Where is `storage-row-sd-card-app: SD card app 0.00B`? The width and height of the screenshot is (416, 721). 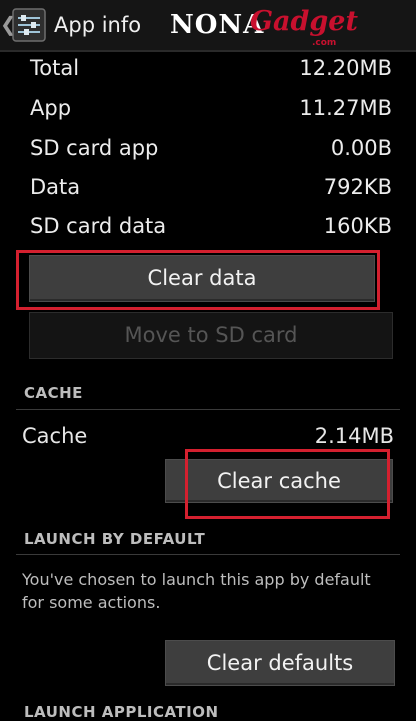 storage-row-sd-card-app: SD card app 0.00B is located at coordinates (212, 151).